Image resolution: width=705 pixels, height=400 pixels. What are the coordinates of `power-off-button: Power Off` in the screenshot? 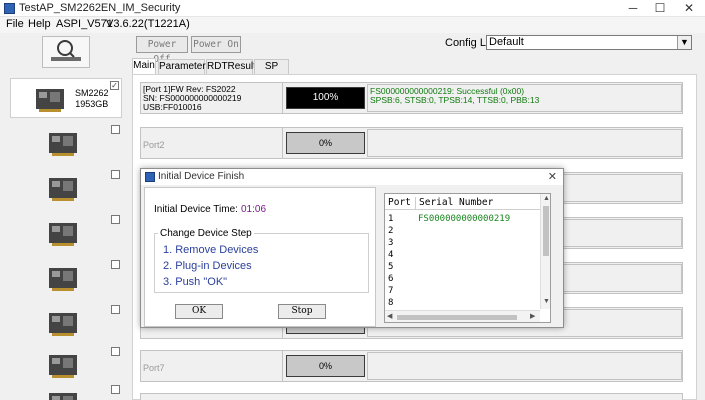 It's located at (162, 50).